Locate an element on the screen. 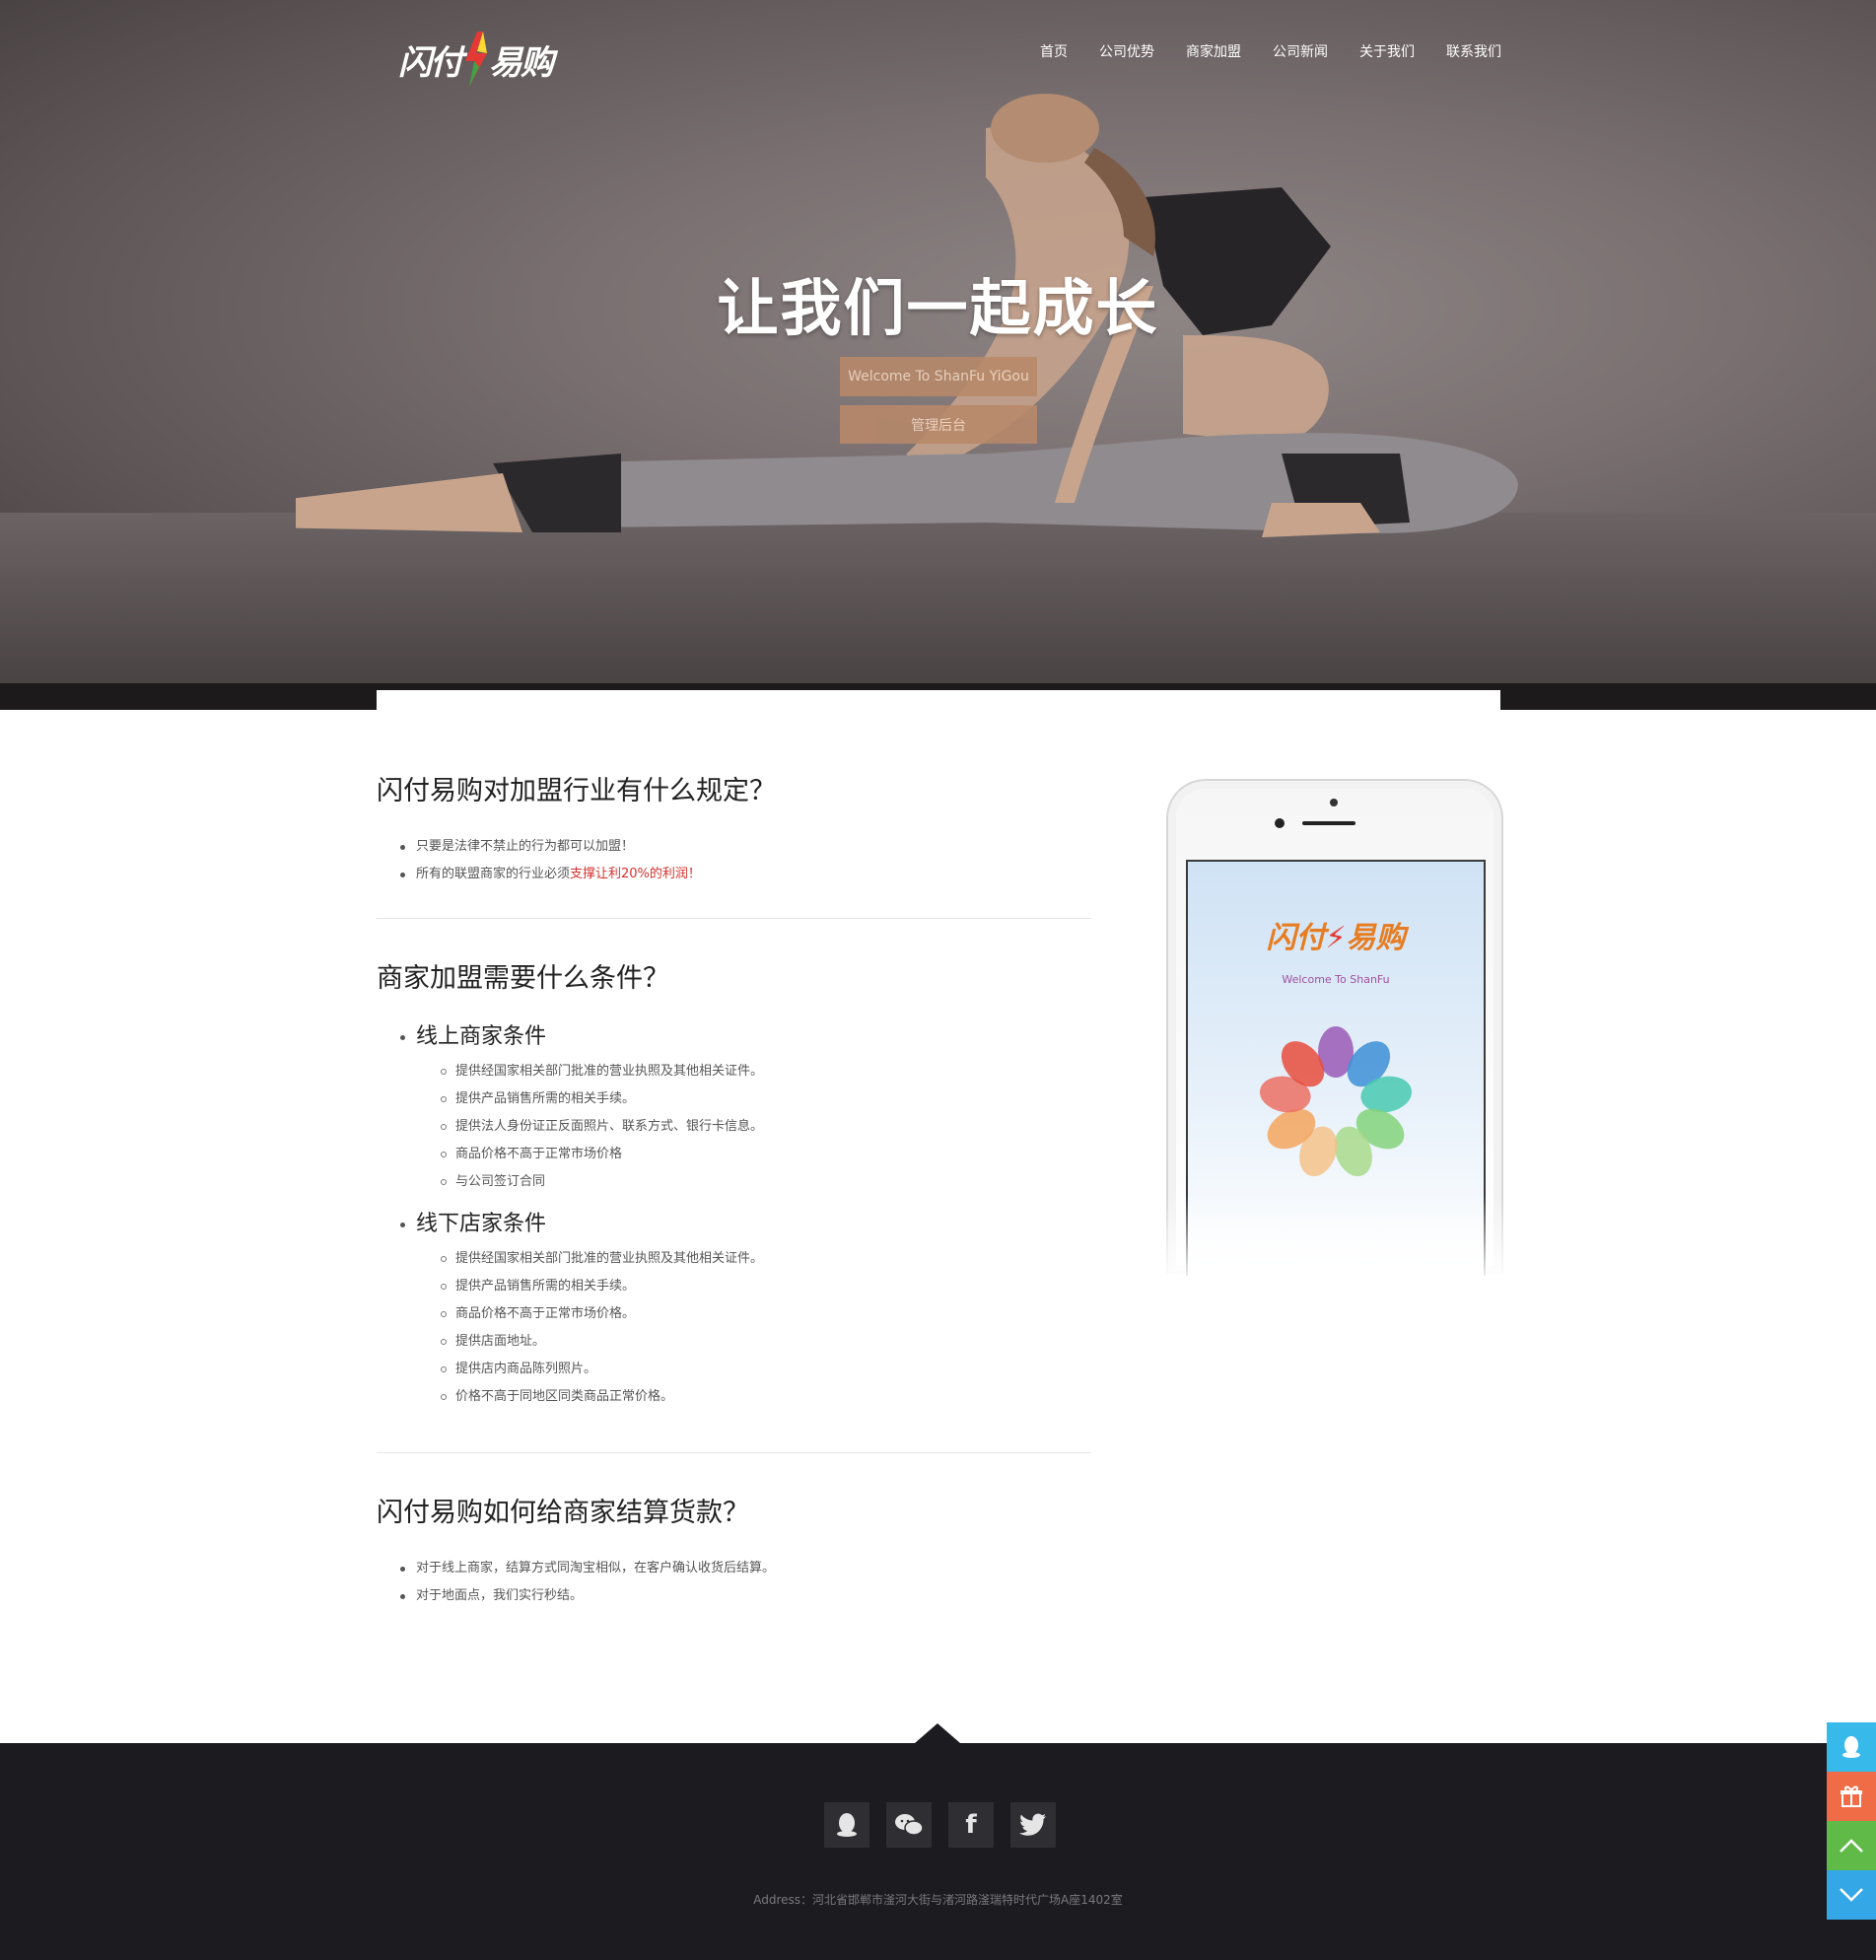 This screenshot has width=1876, height=1960. footer is located at coordinates (938, 1851).